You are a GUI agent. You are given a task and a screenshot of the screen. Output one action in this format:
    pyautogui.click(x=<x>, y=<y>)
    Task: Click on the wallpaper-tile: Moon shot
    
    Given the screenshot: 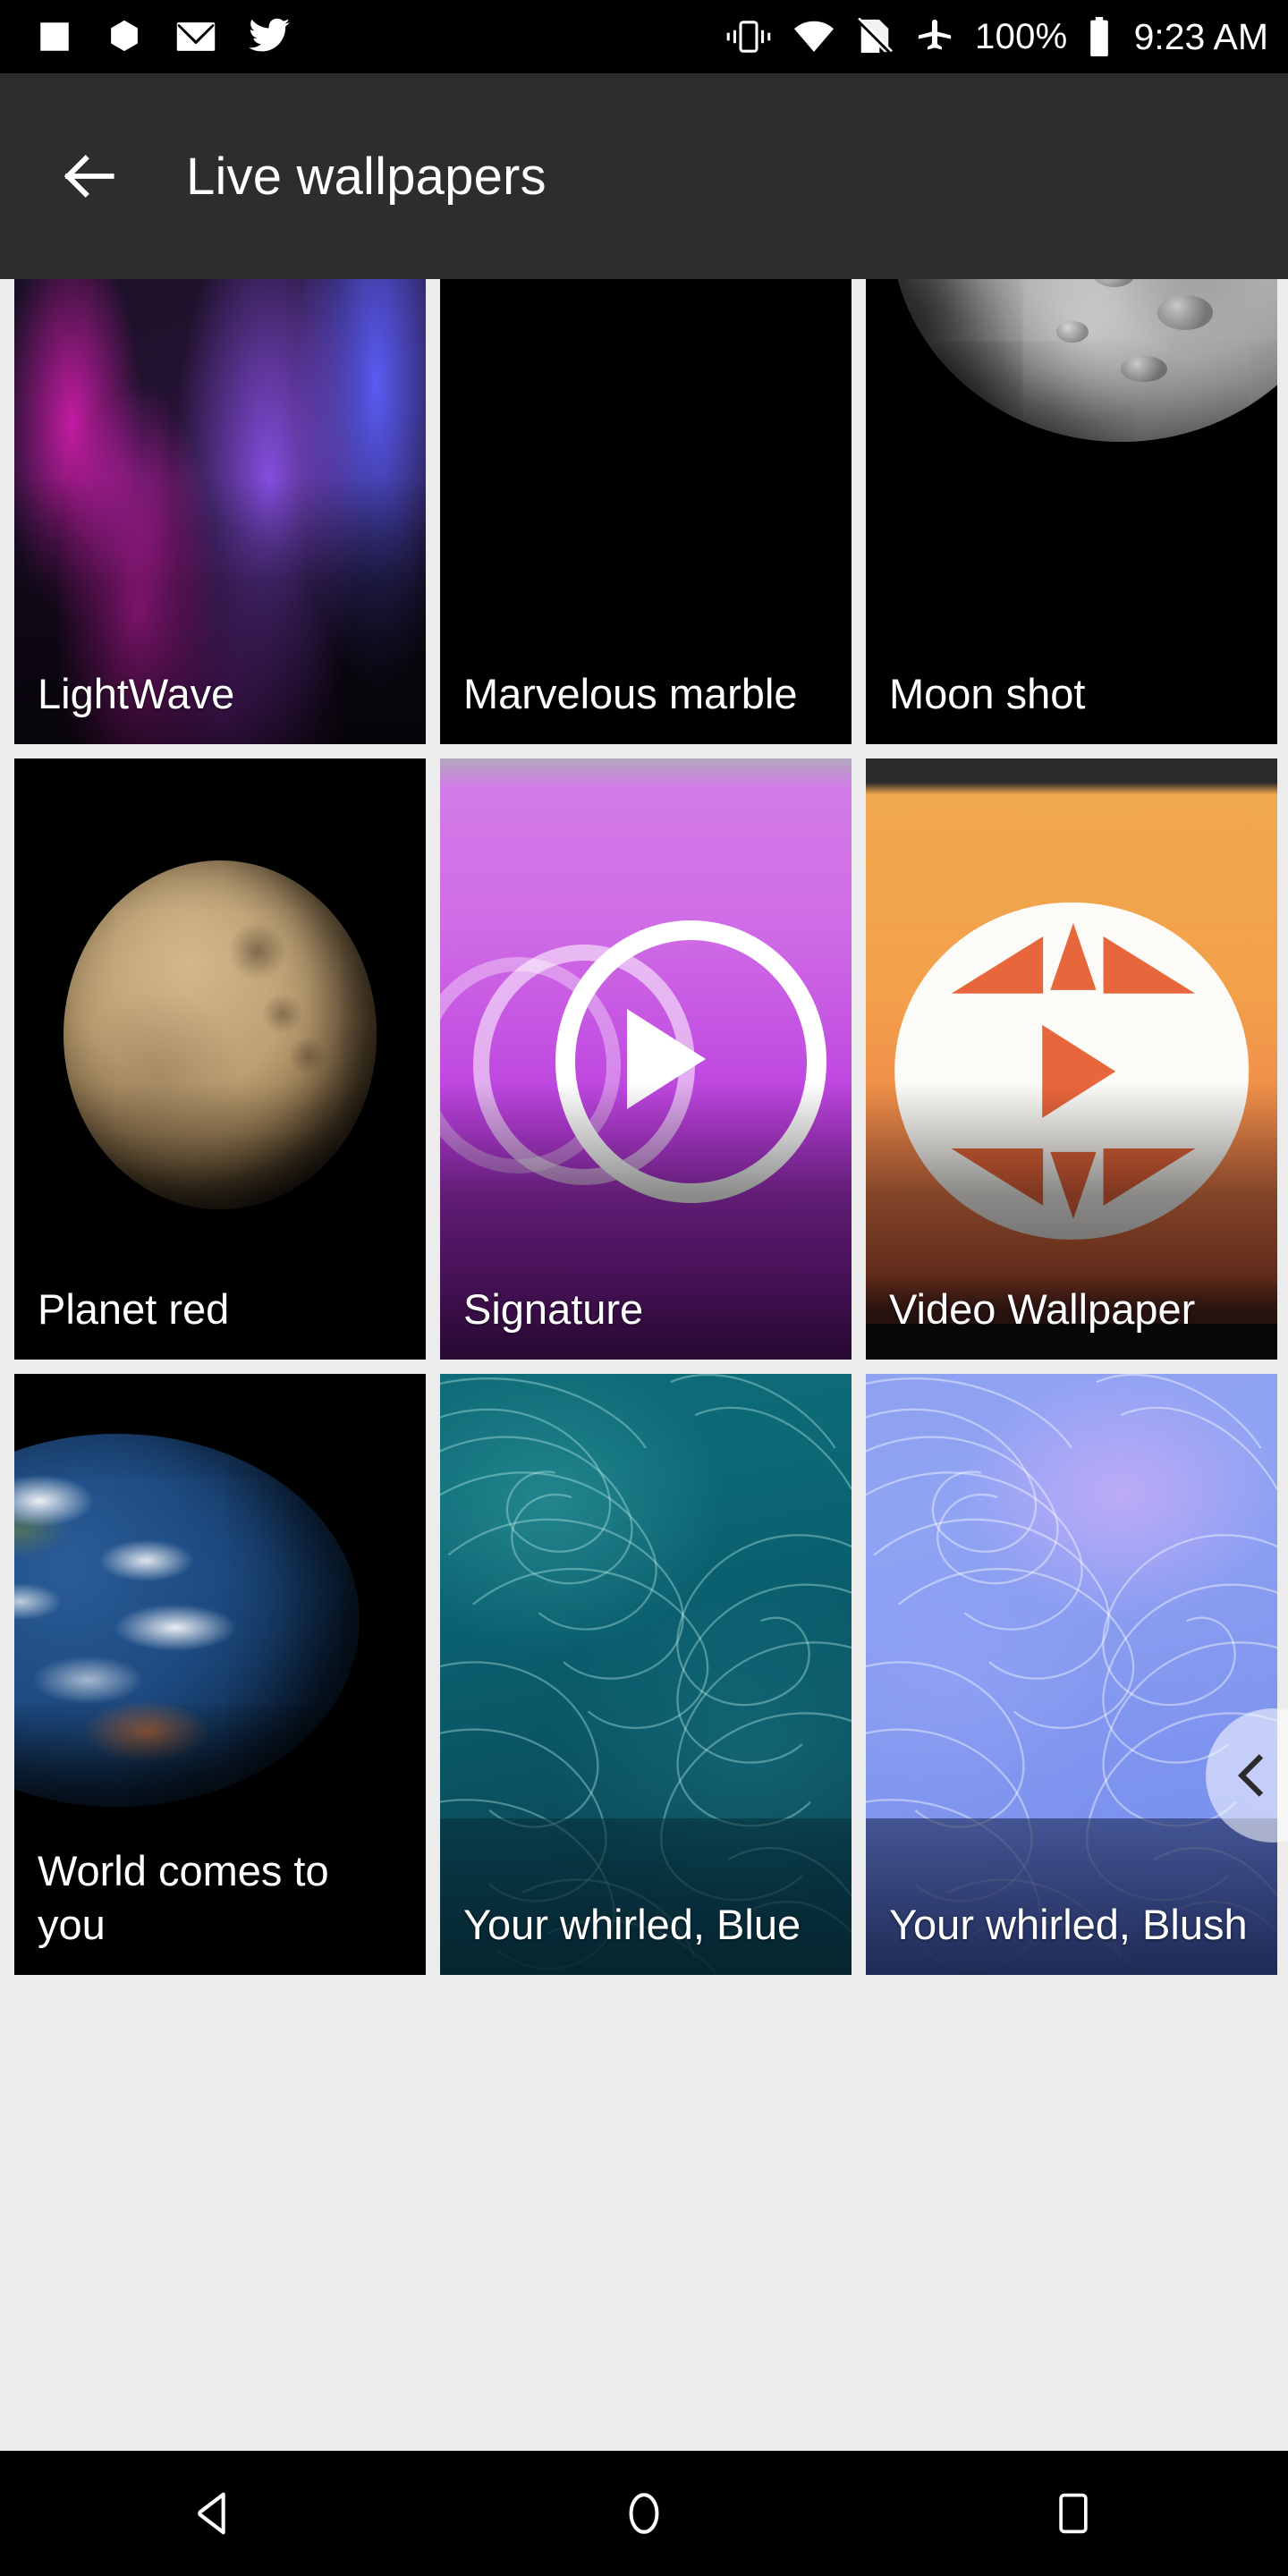 What is the action you would take?
    pyautogui.click(x=1071, y=511)
    